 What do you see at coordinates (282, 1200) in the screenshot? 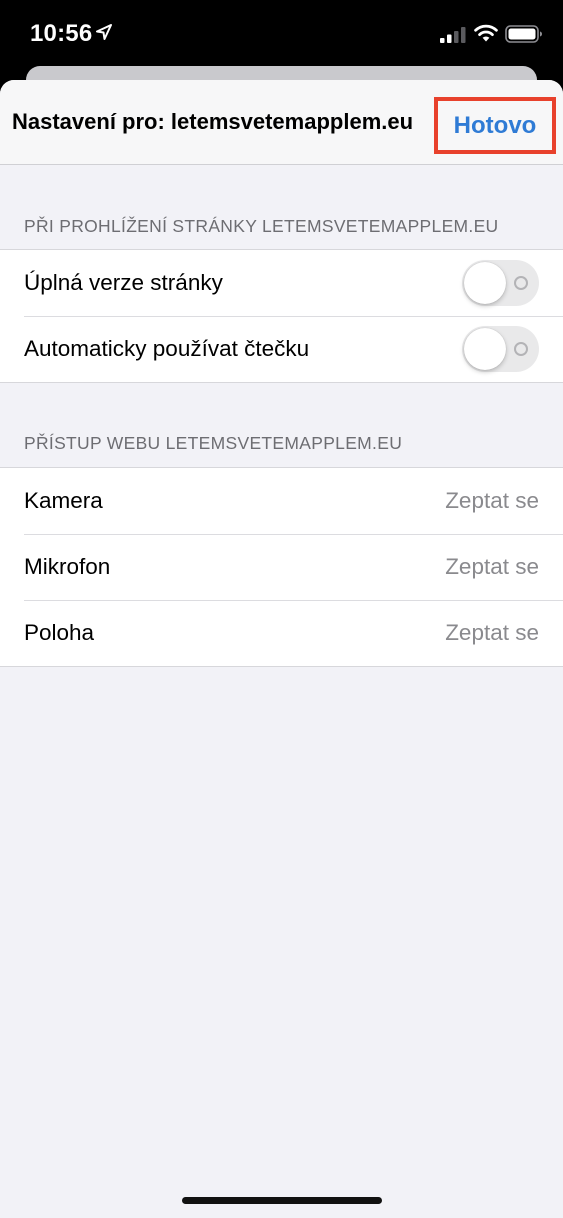
I see `home-indicator` at bounding box center [282, 1200].